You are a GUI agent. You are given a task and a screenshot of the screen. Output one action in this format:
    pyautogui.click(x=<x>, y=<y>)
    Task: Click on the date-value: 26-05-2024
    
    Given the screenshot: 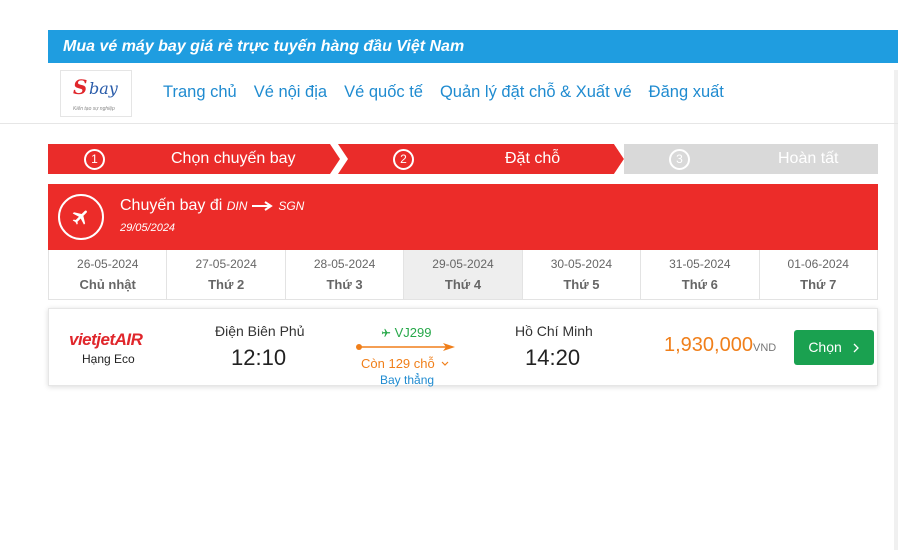 What is the action you would take?
    pyautogui.click(x=108, y=264)
    